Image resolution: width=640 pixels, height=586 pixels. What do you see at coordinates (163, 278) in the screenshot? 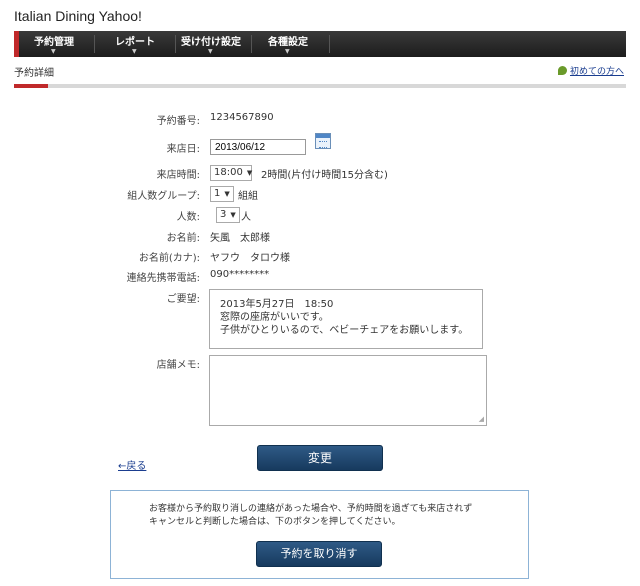
I see `phone-label: 連絡先携帯電話:` at bounding box center [163, 278].